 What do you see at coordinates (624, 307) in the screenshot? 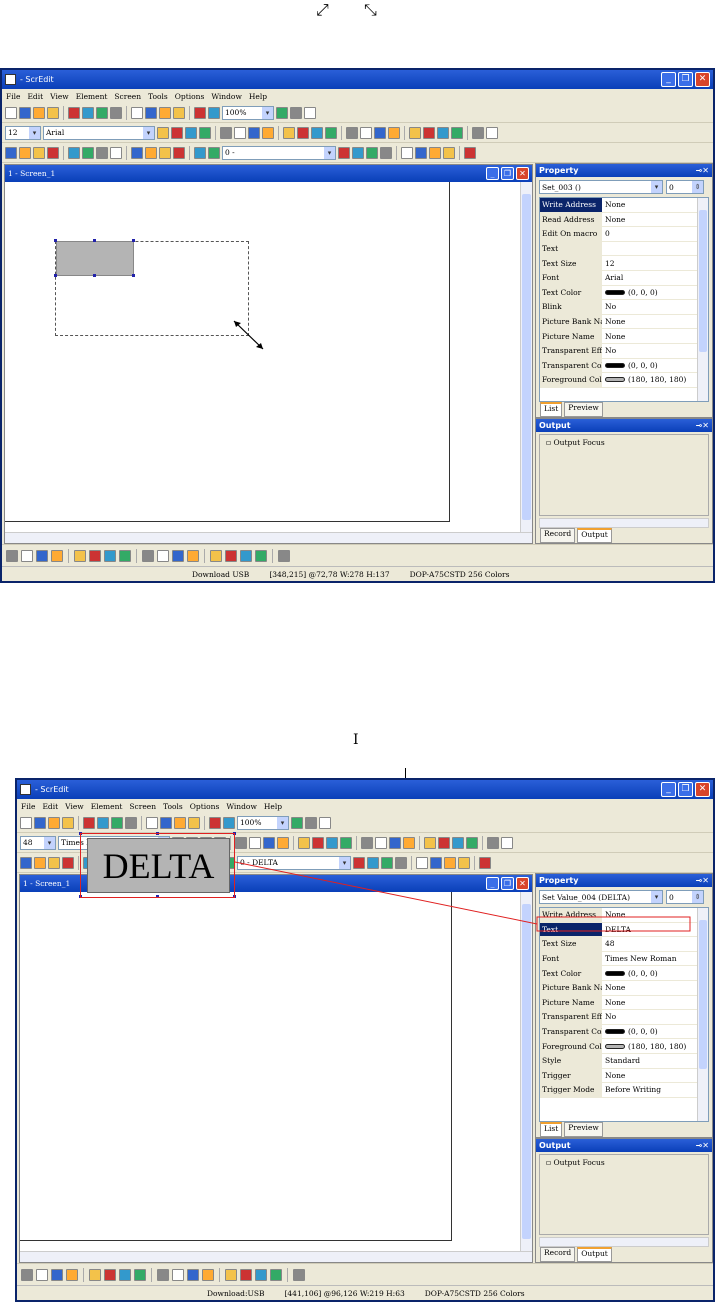
I see `property-row: Blink No` at bounding box center [624, 307].